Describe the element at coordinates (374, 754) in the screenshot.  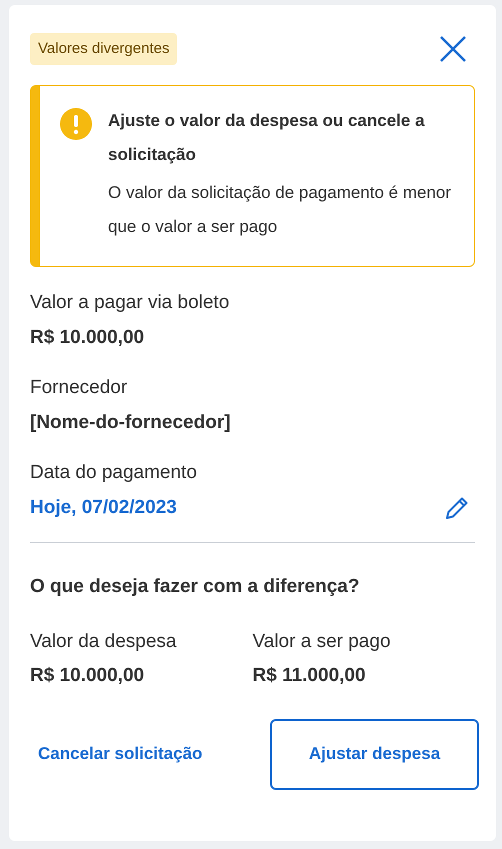
I see `adjust-button: Ajustar despesa` at that location.